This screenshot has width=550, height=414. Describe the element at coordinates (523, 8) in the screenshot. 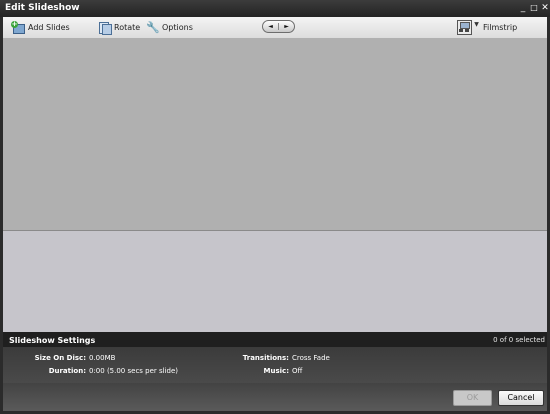

I see `minimize-button: _` at that location.